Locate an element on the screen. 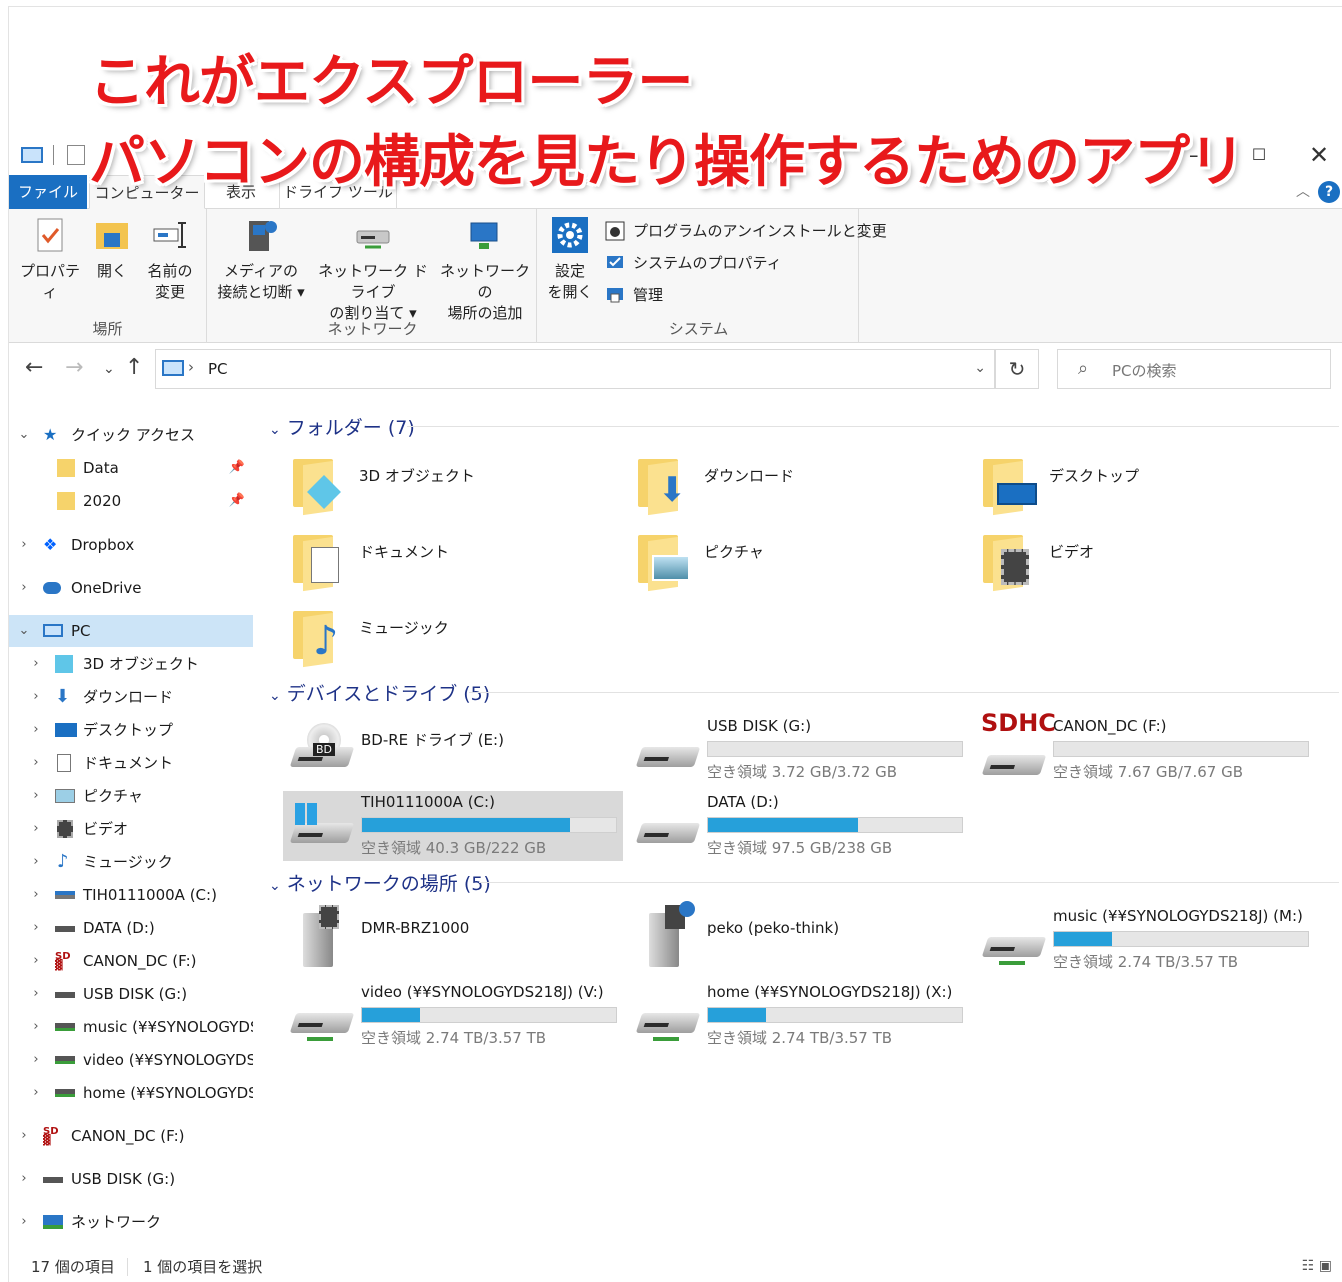 This screenshot has height=1282, width=1342. sidebar-item-3d-objects: › 3D オブジェクト is located at coordinates (131, 664).